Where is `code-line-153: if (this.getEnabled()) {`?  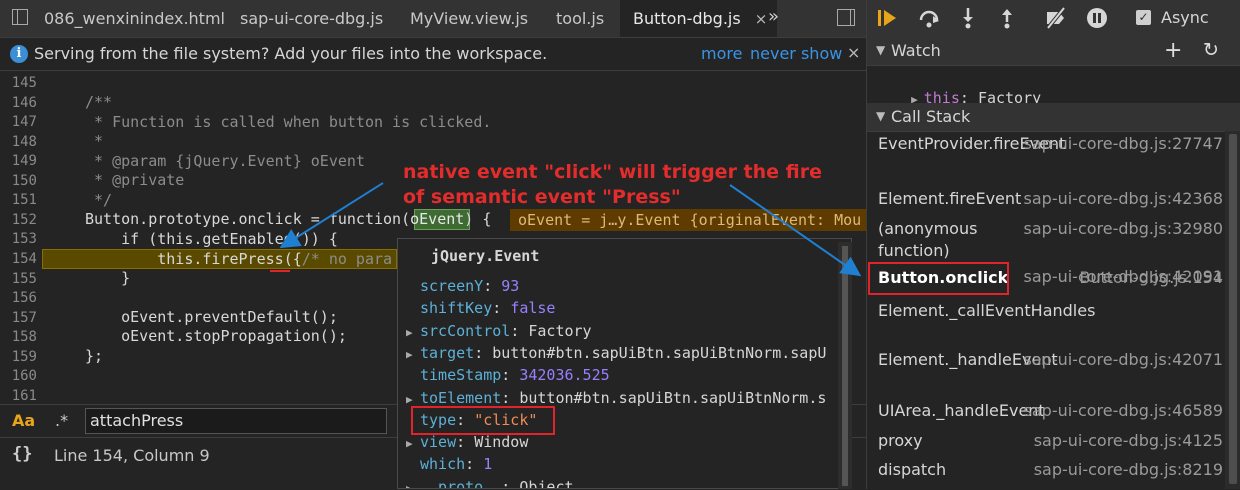
code-line-153: if (this.getEnabled()) { is located at coordinates (211, 239).